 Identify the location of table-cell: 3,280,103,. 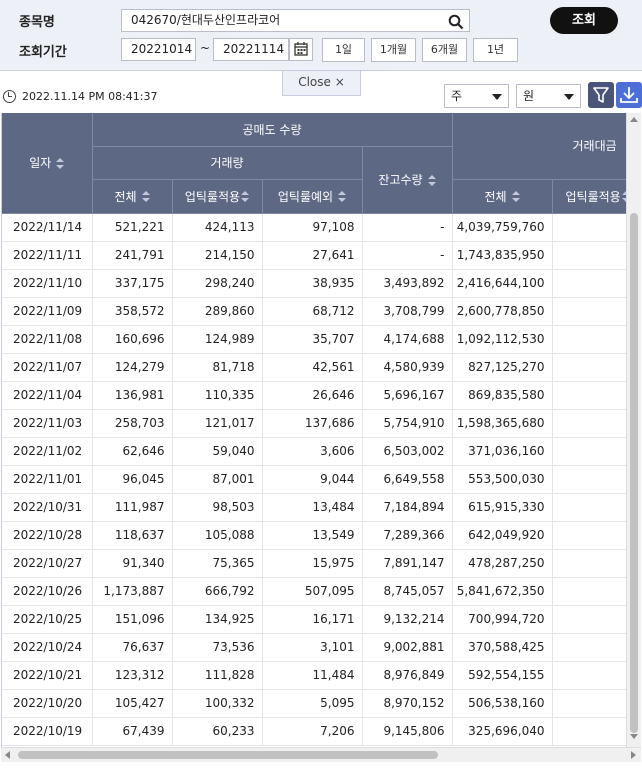
(589, 227).